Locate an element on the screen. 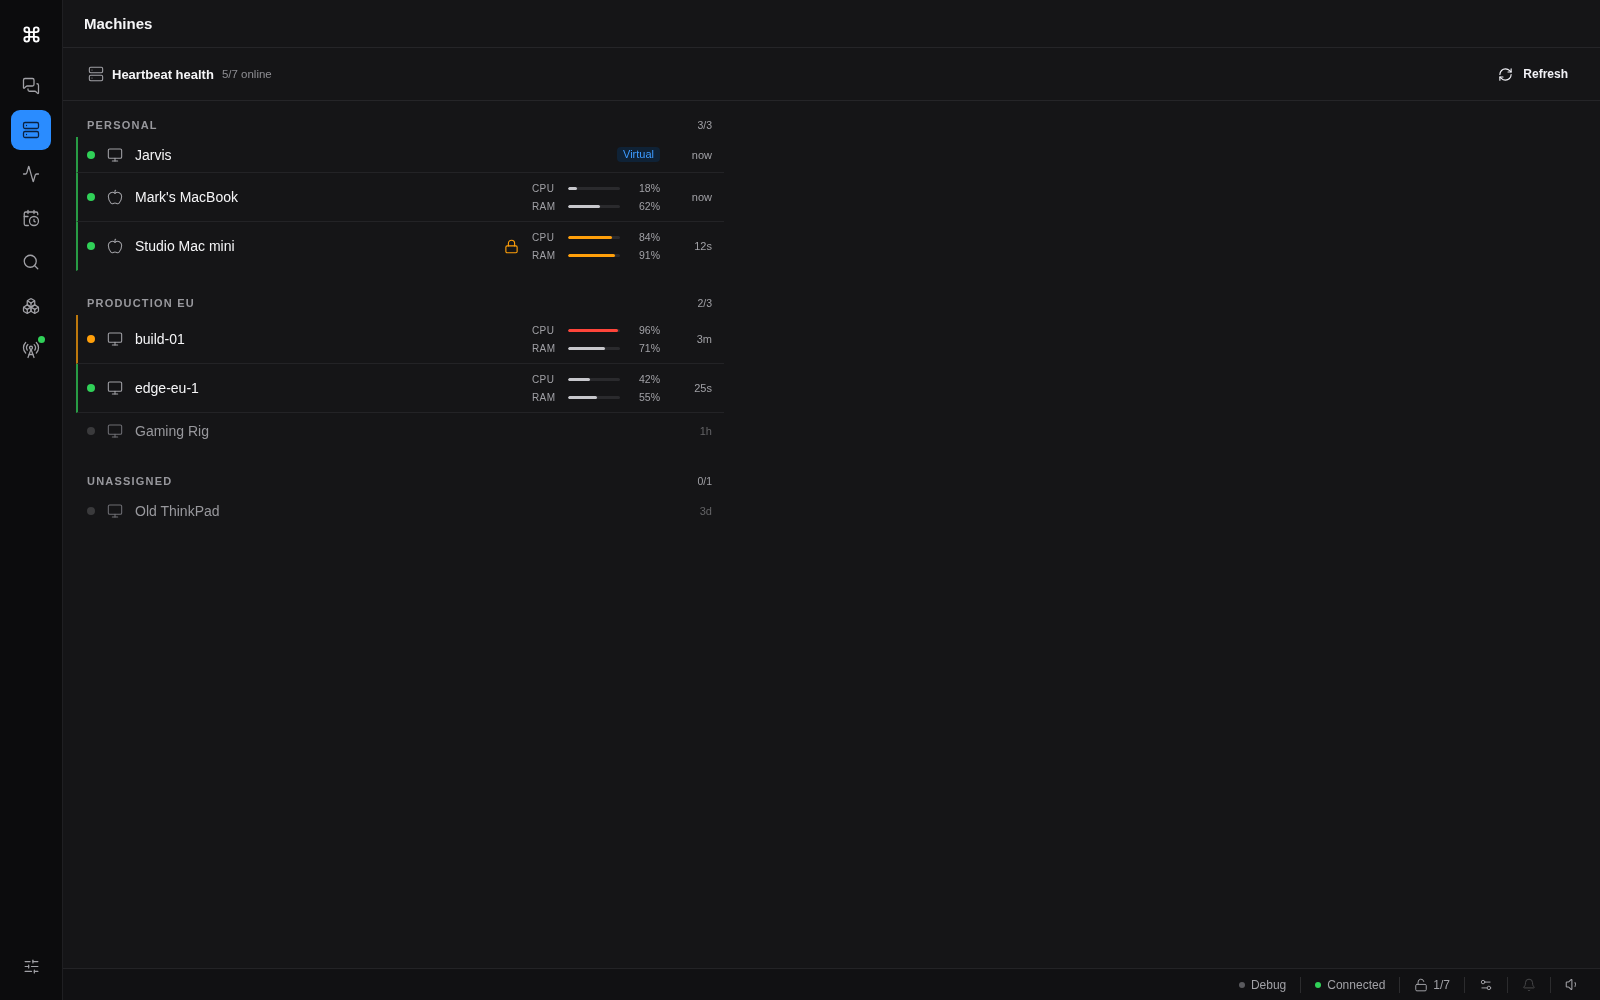 This screenshot has height=1000, width=1600. machines-nav-button is located at coordinates (31, 130).